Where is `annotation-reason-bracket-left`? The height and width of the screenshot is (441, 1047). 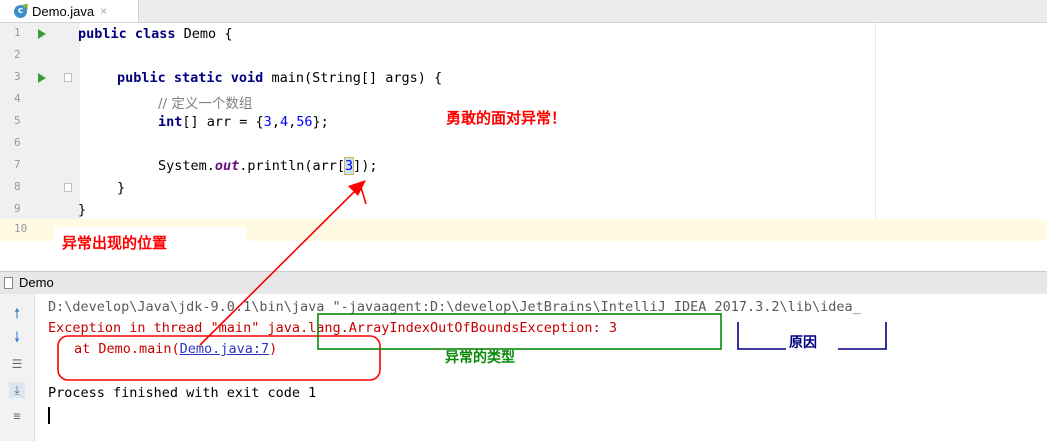
annotation-reason-bracket-left is located at coordinates (761, 336).